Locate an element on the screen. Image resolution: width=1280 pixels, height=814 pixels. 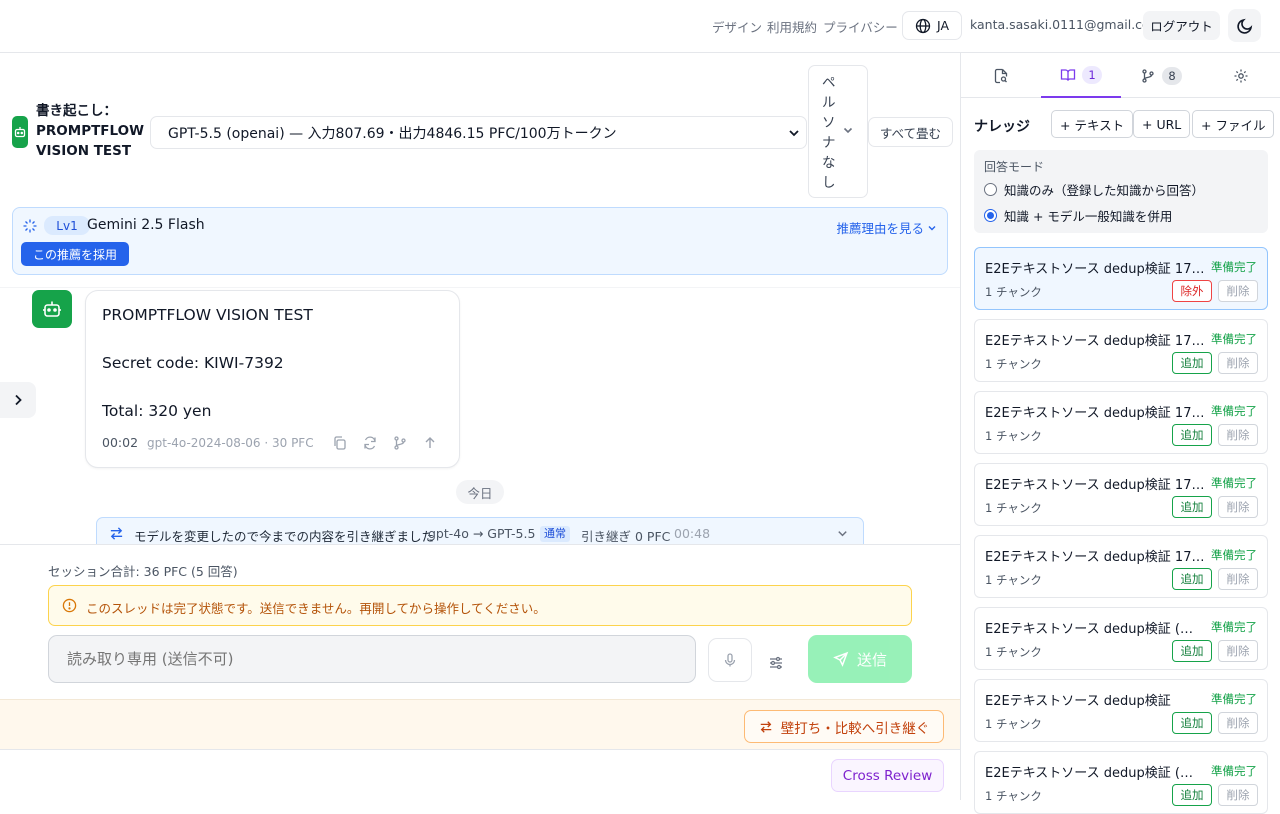
session-total: セッション合計: 36 PFC (5 回答) is located at coordinates (143, 571).